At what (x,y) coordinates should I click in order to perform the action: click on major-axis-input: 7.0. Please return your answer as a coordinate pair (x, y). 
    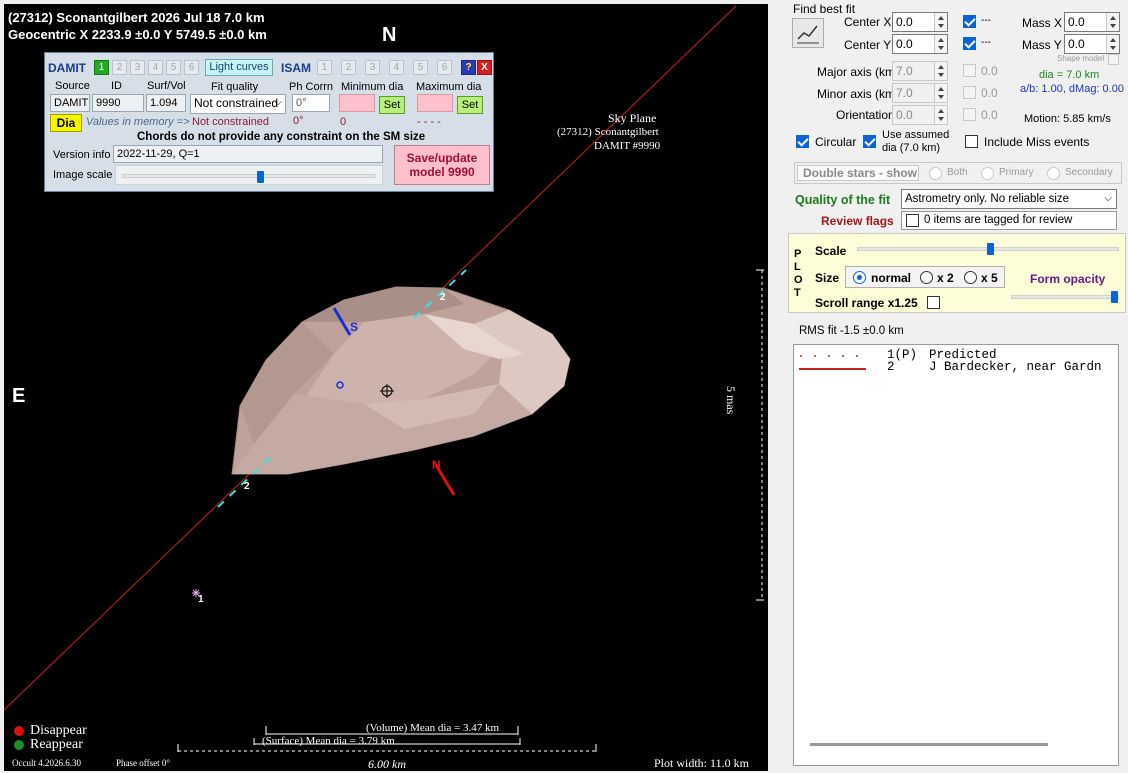
    Looking at the image, I should click on (920, 71).